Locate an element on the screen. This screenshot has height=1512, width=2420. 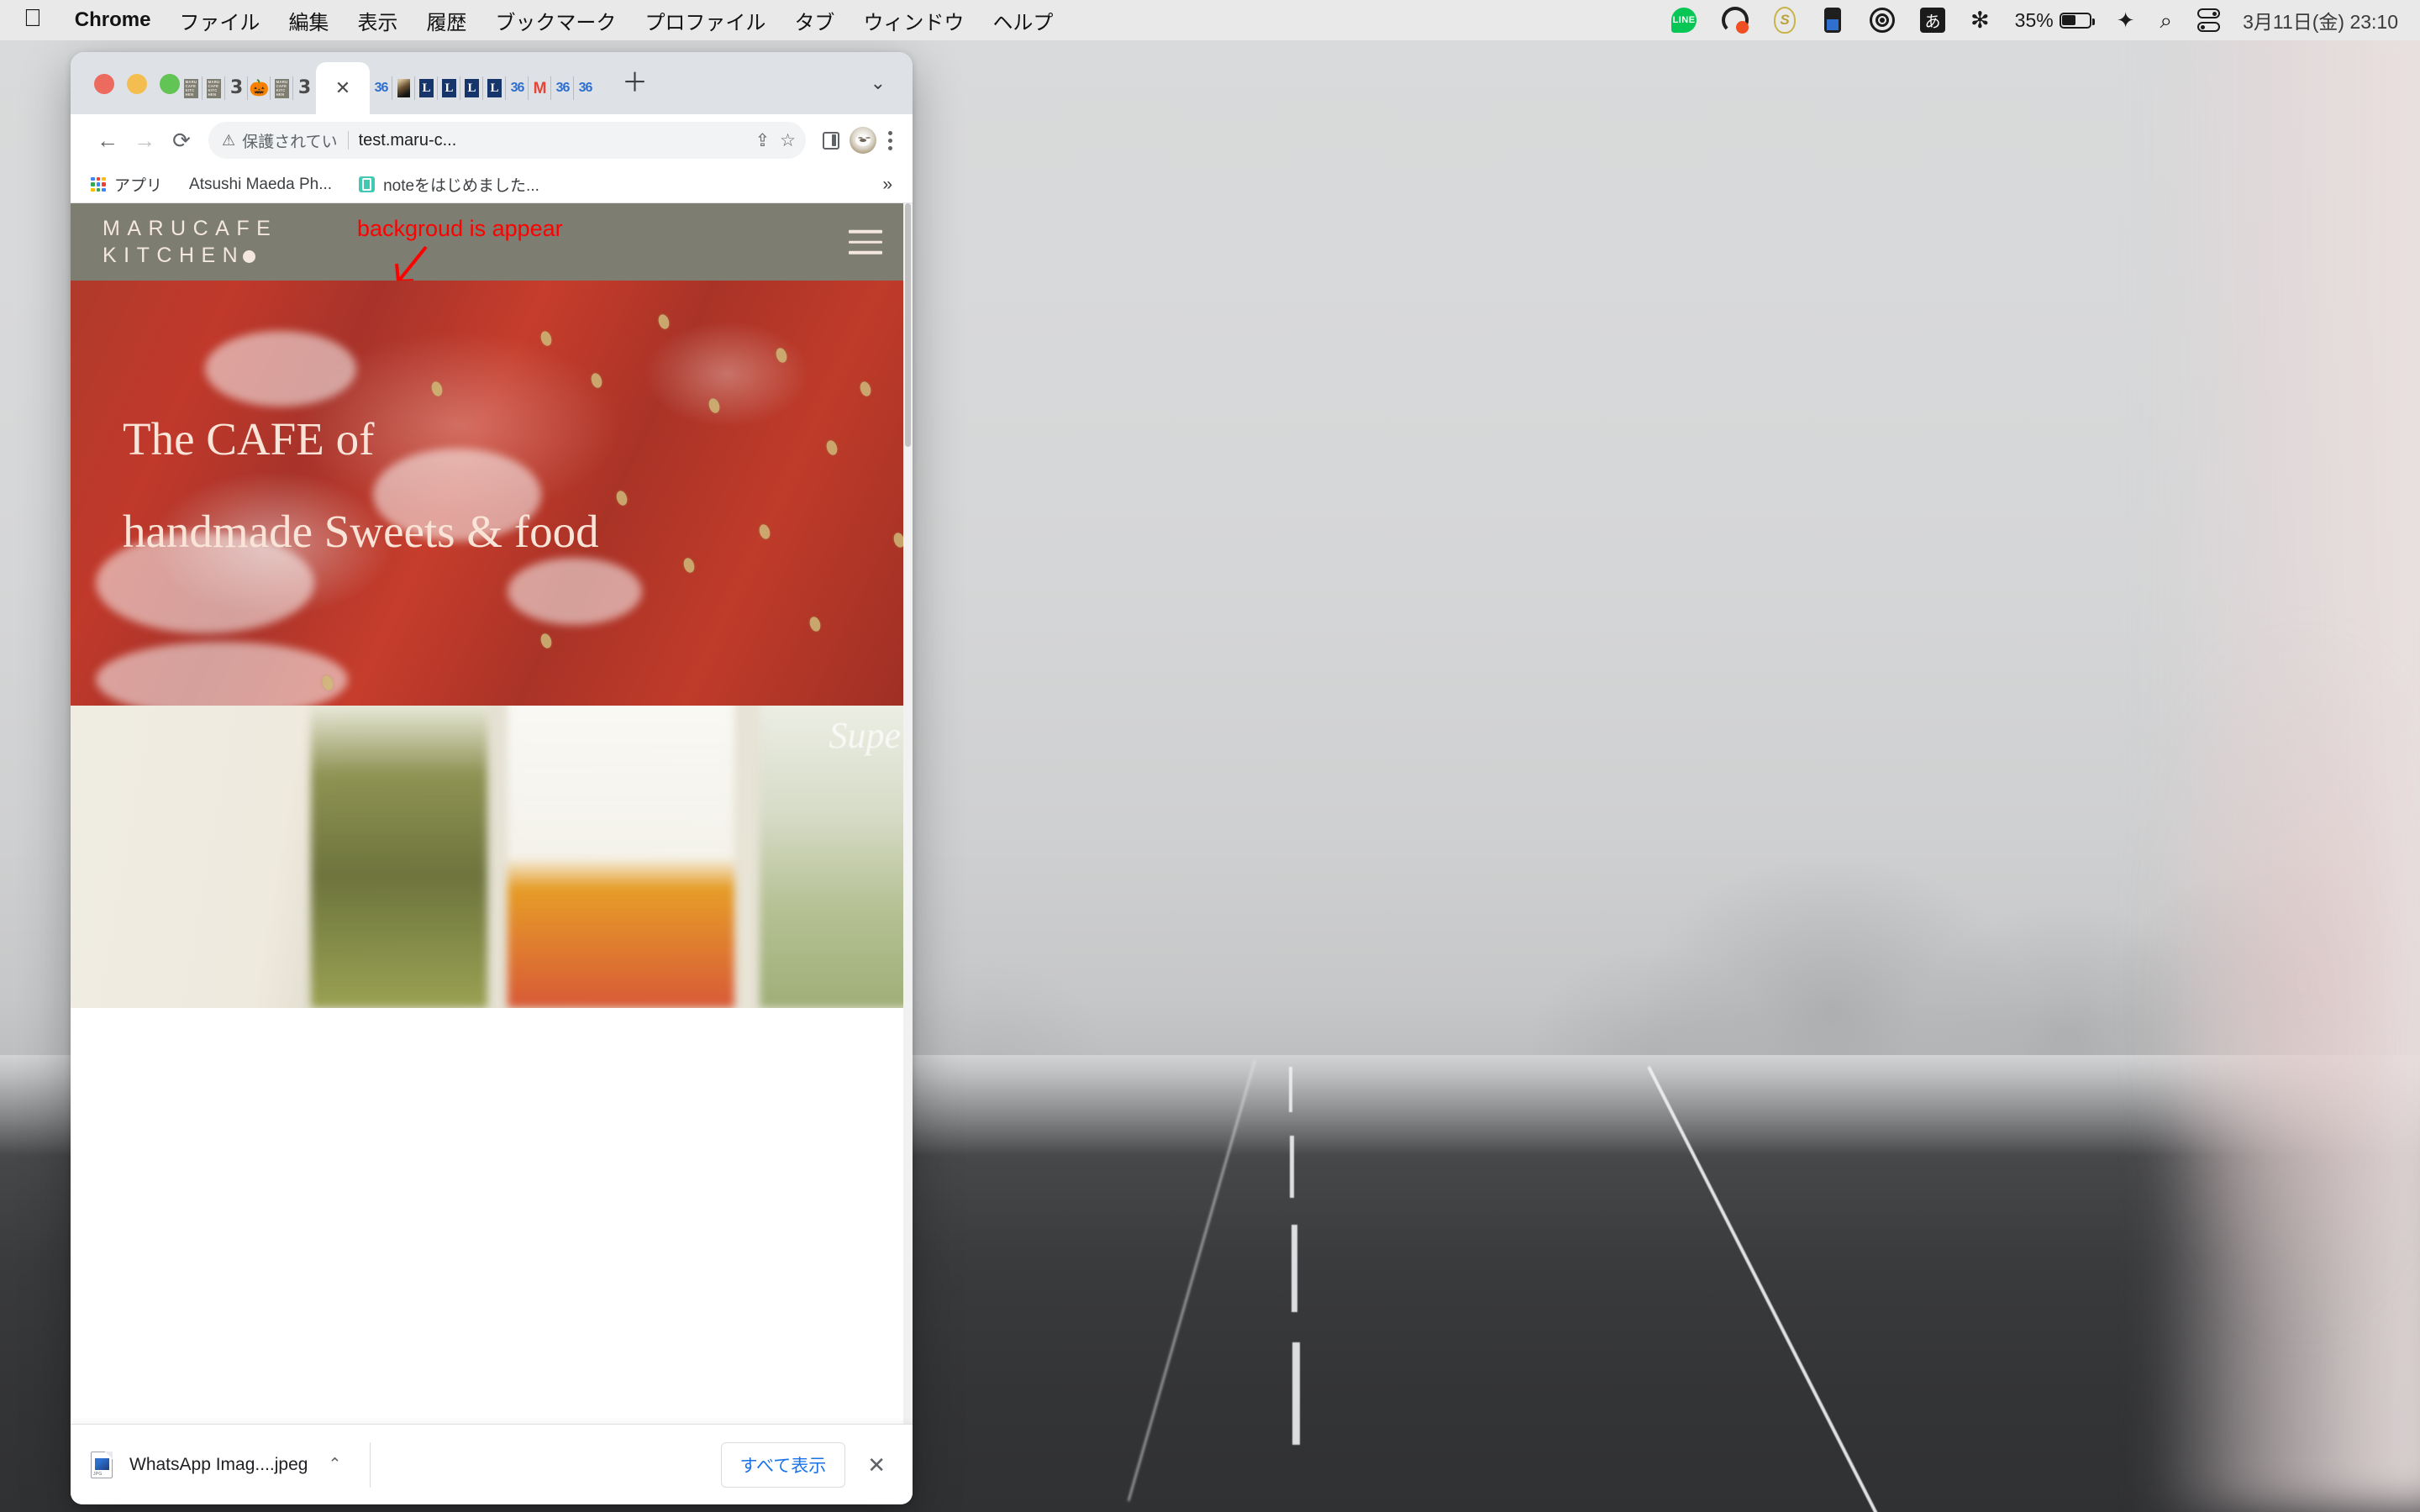
download-item: JPG WhatsApp Imag....jpeg ⌃ is located at coordinates (216, 1464).